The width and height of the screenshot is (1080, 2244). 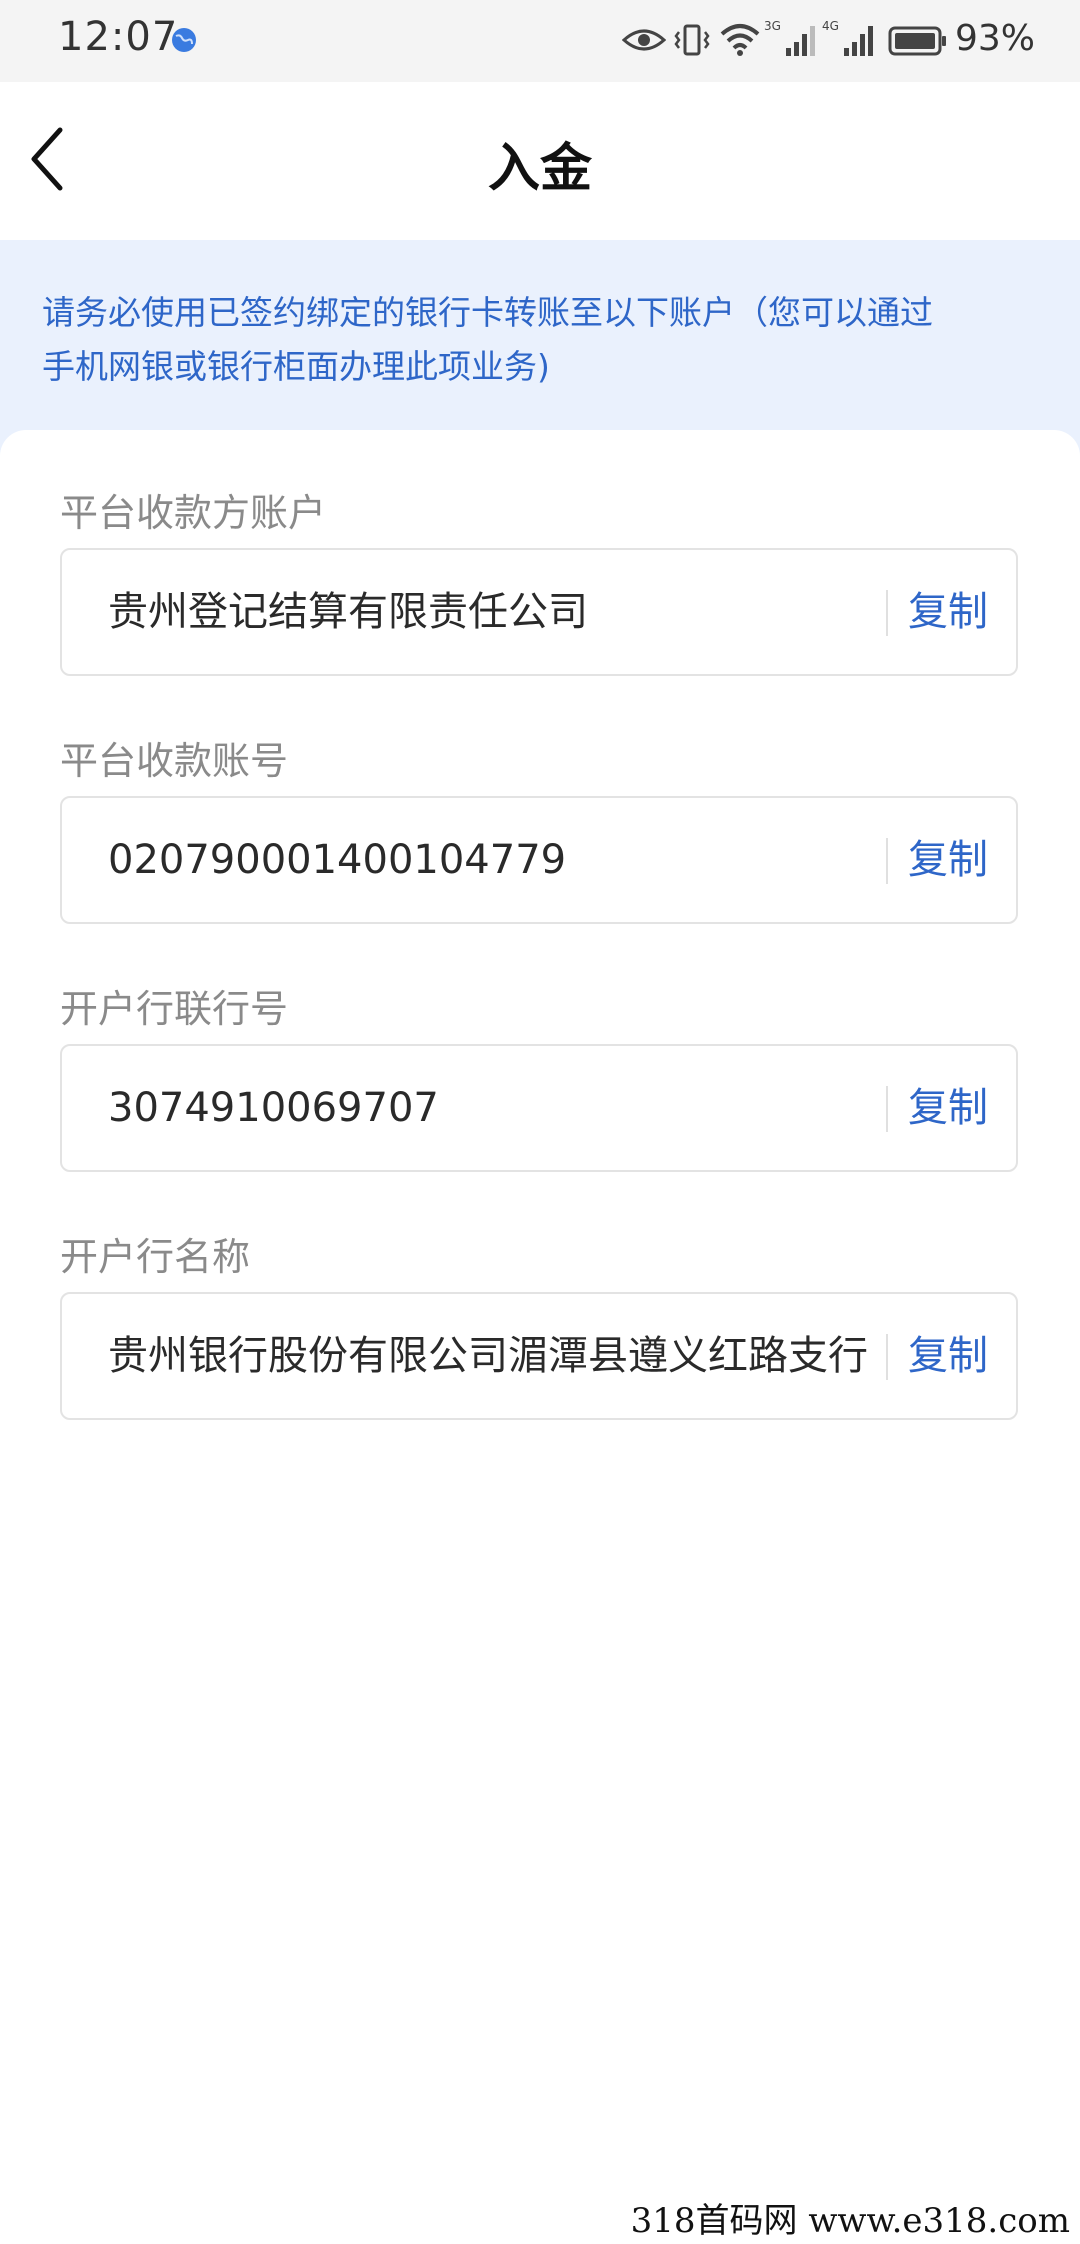 What do you see at coordinates (487, 312) in the screenshot?
I see `notice-line-1: 请务必使用已签约绑定的银行卡转账至以下账户（您可以通过` at bounding box center [487, 312].